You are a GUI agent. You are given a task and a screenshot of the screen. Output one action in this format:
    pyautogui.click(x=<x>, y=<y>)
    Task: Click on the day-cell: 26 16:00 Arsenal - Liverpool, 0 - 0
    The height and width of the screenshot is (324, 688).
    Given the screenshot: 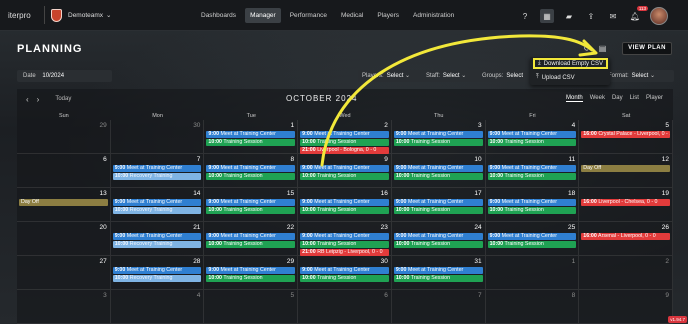 What is the action you would take?
    pyautogui.click(x=626, y=239)
    